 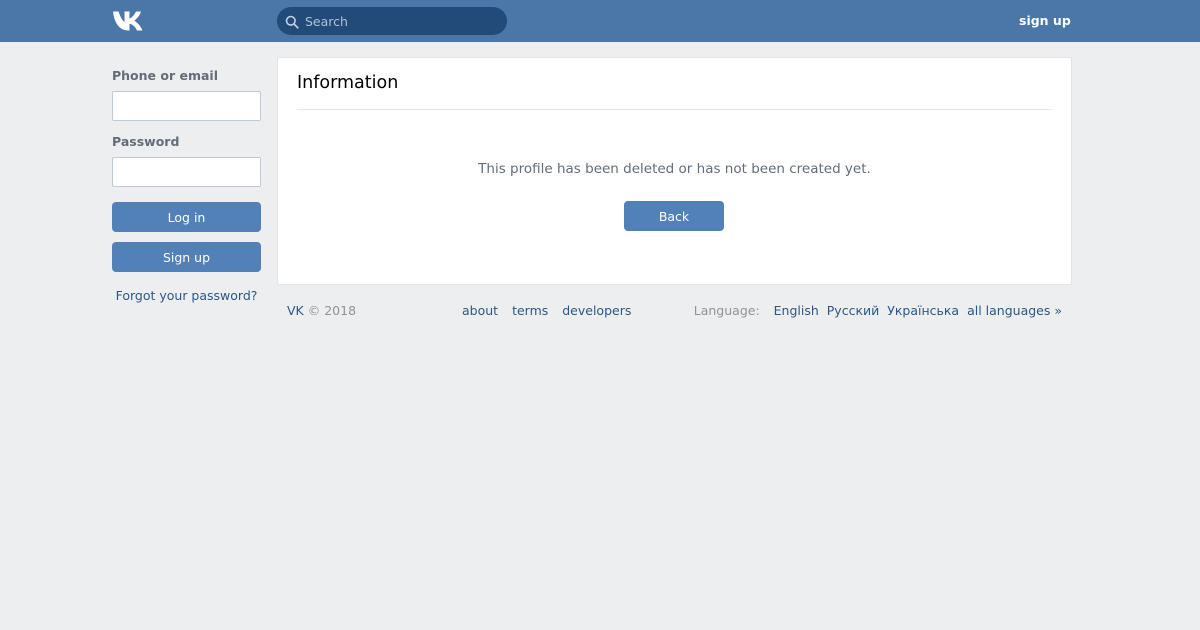 I want to click on search-box, so click(x=392, y=21).